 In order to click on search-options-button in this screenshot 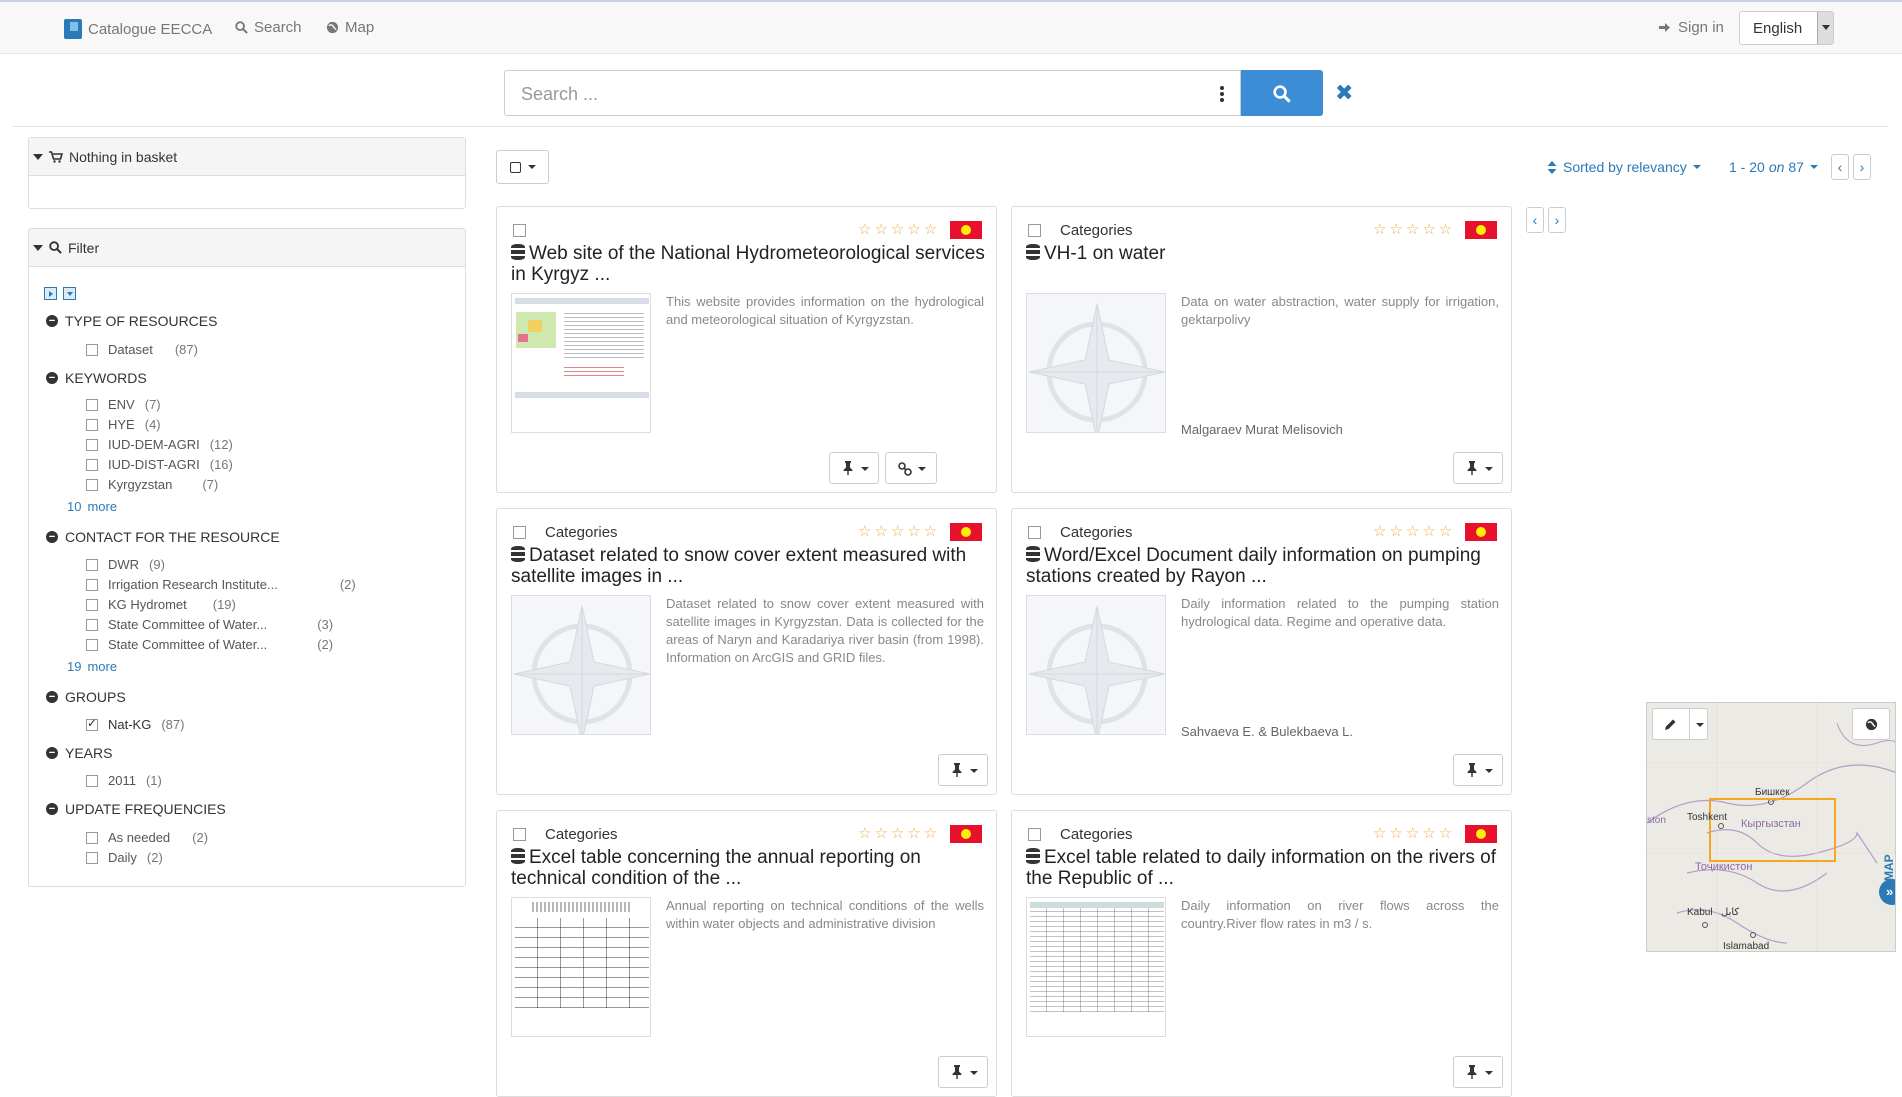, I will do `click(1222, 93)`.